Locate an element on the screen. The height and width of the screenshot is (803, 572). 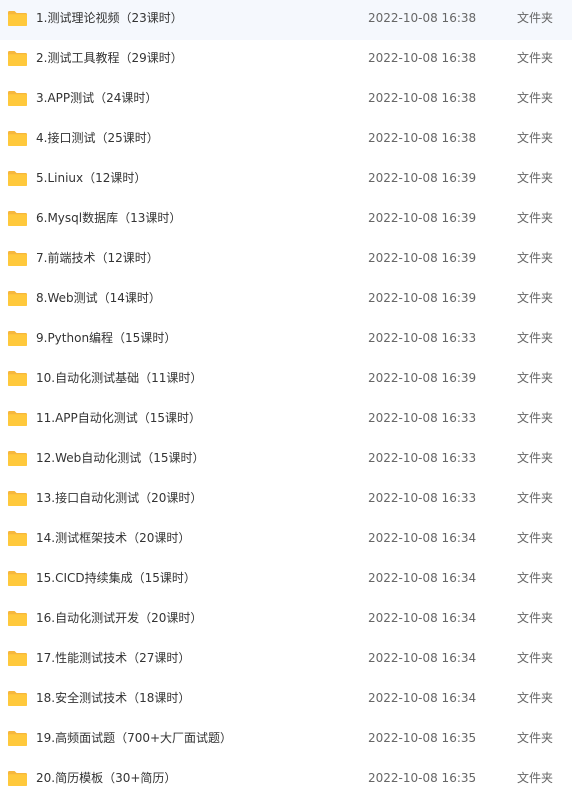
file-row: 1.测试理论视频（23课时） 2022-10-08 16:38 文件夹 is located at coordinates (286, 20).